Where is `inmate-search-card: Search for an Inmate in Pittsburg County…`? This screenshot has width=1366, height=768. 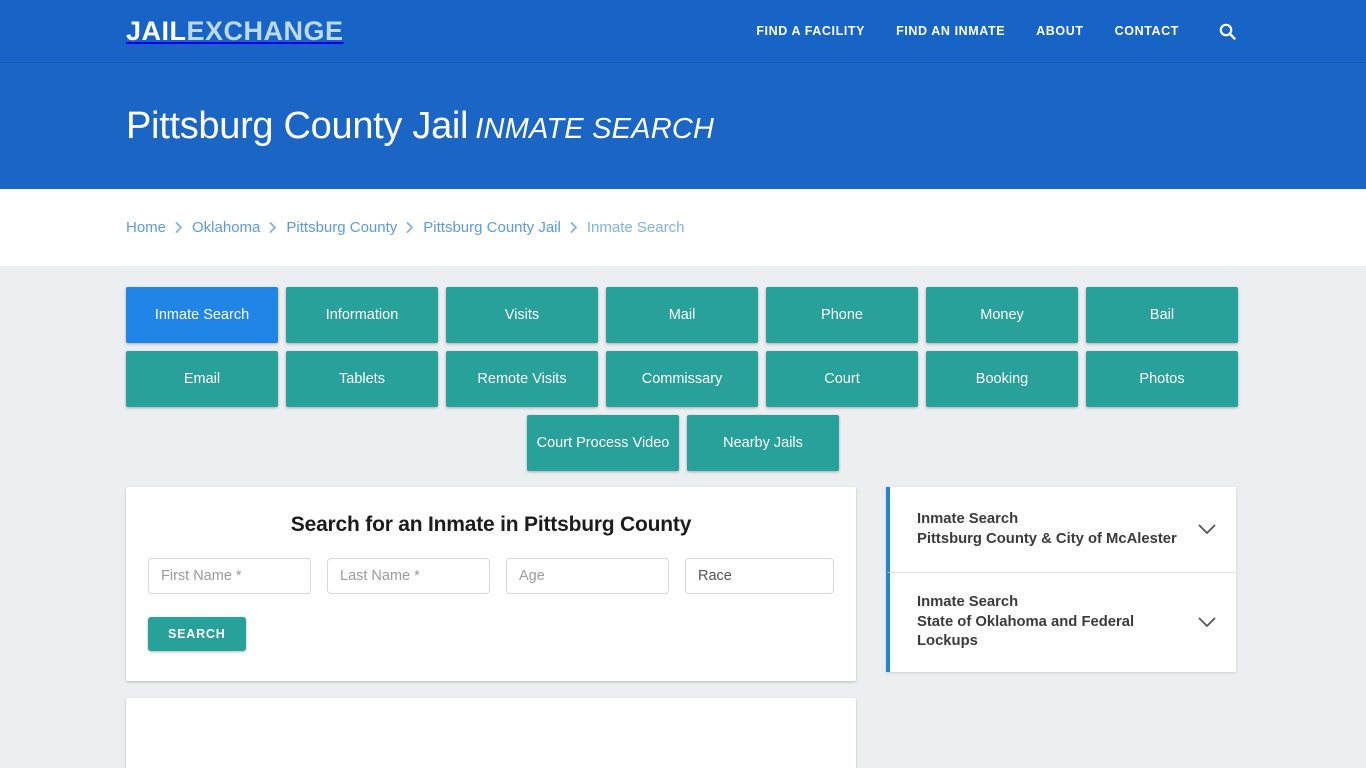 inmate-search-card: Search for an Inmate in Pittsburg County… is located at coordinates (491, 584).